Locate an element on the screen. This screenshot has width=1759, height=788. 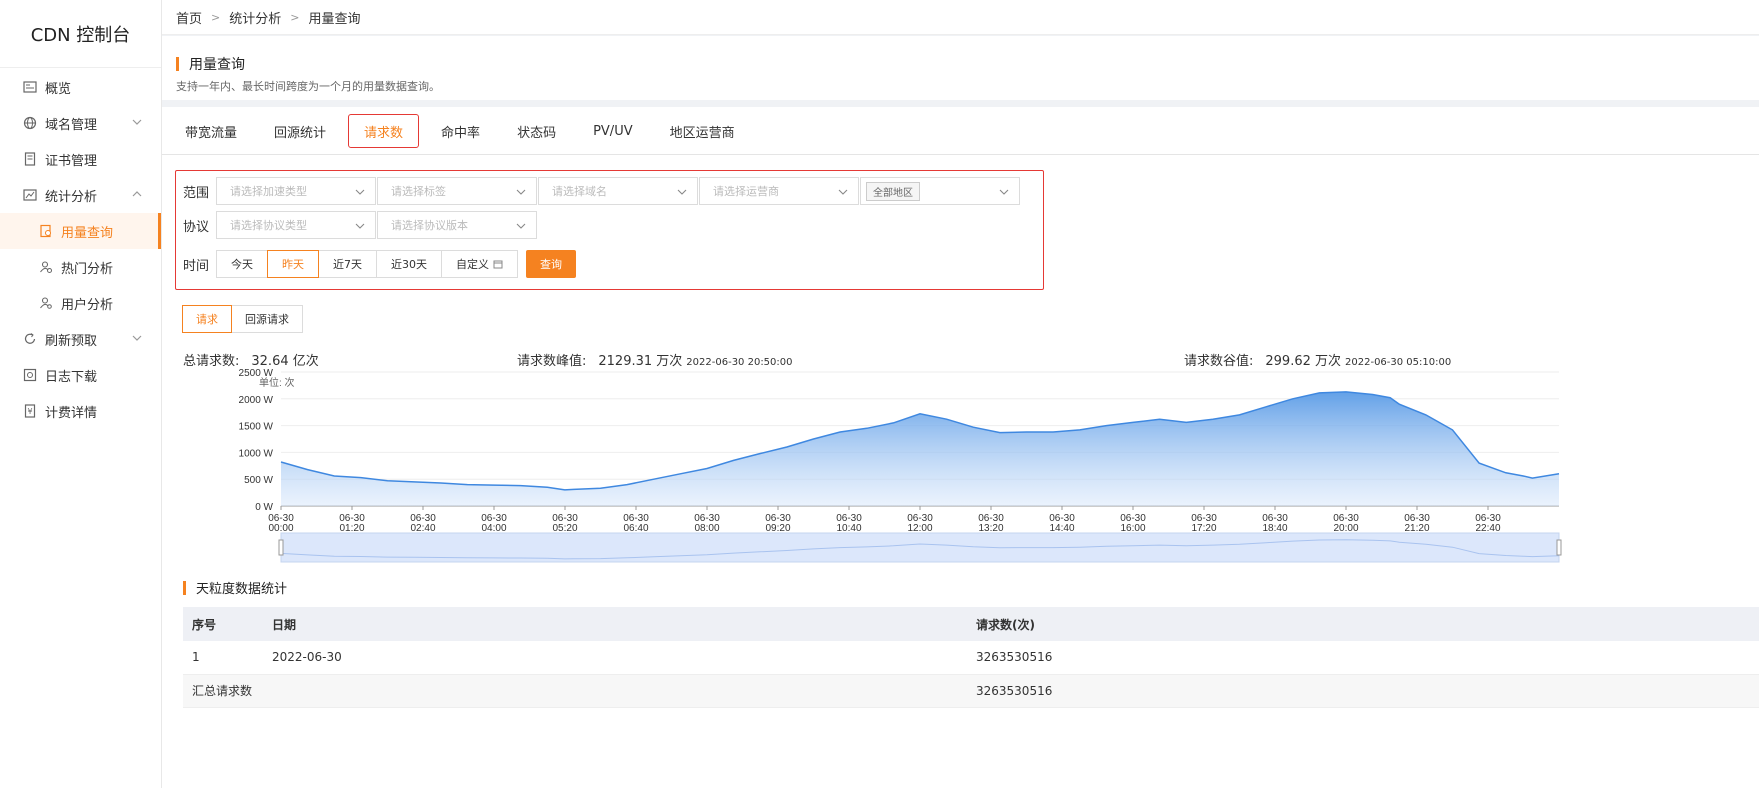
breadcrumb: 首页 > 统计分析 > 用量查询 is located at coordinates (960, 17).